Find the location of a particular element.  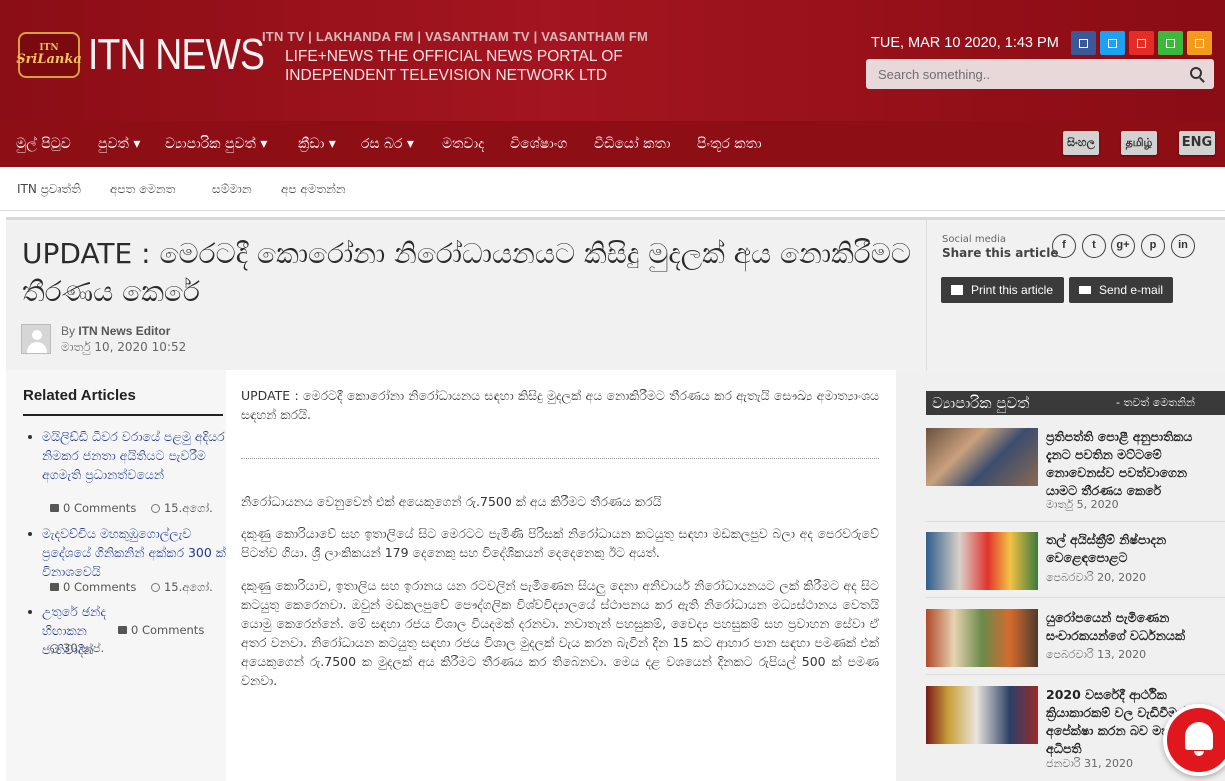

print-article-button: Print this article is located at coordinates (1002, 290).